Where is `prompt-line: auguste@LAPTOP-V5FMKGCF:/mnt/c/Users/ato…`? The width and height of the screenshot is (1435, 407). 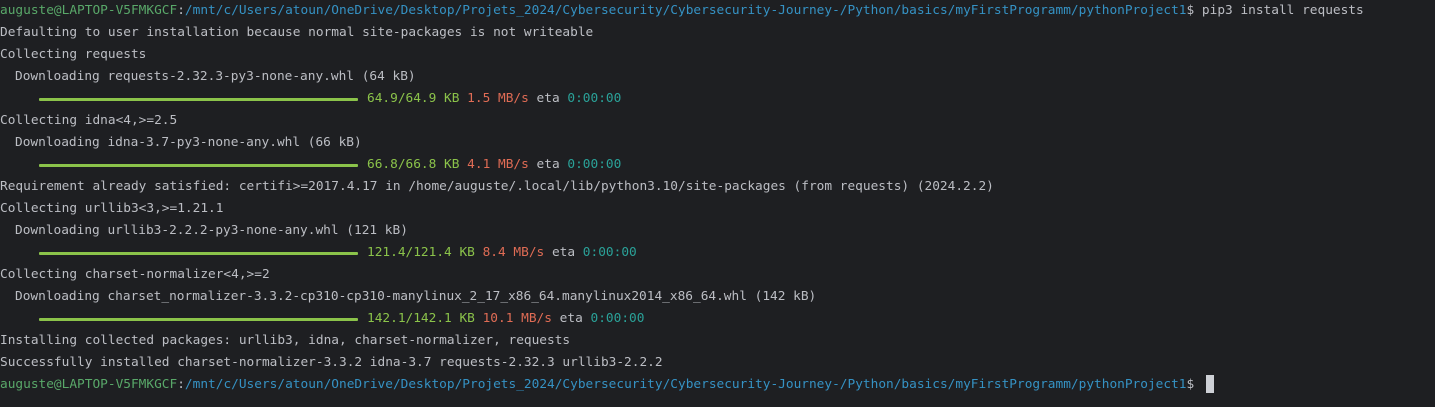
prompt-line: auguste@LAPTOP-V5FMKGCF:/mnt/c/Users/ato… is located at coordinates (717, 385).